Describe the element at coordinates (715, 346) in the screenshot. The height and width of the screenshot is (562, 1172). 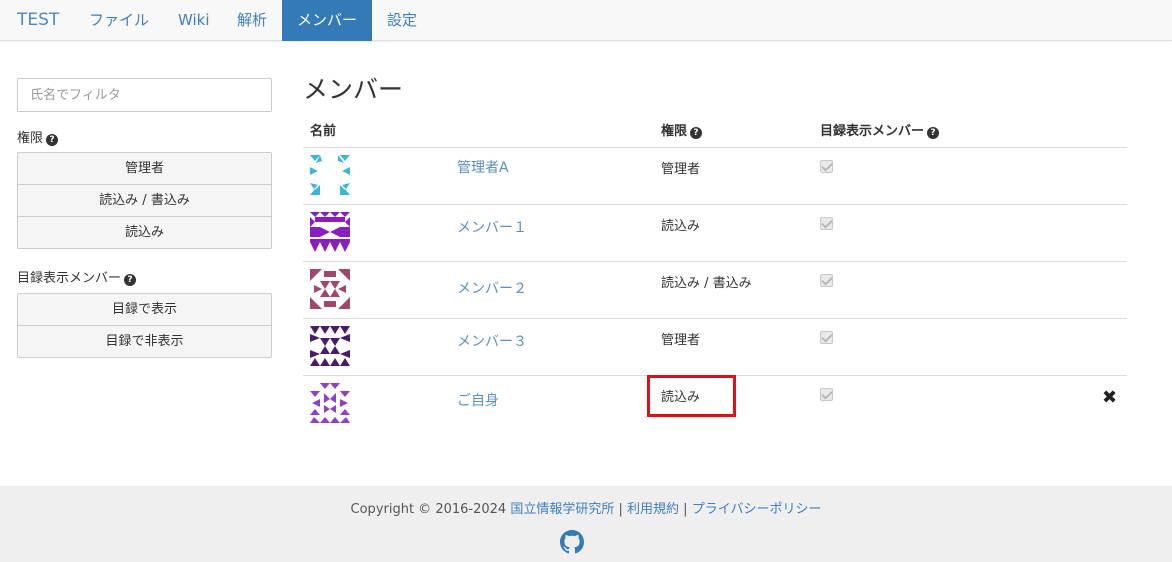
I see `member-row: メンバー３ 管理者` at that location.